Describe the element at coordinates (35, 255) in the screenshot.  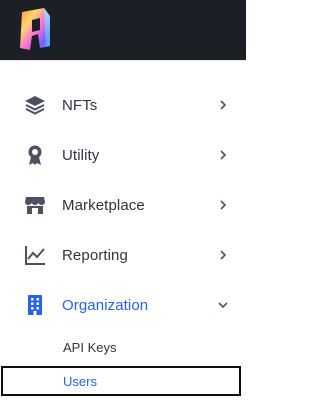
I see `line-chart-icon` at that location.